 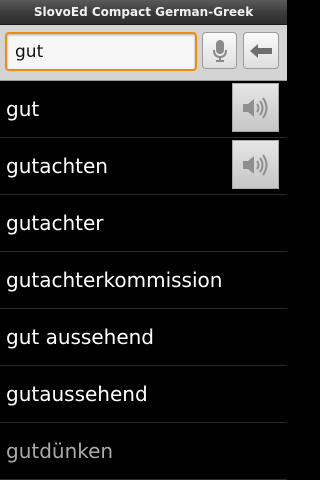 I want to click on result-word: gutachter, so click(x=55, y=223).